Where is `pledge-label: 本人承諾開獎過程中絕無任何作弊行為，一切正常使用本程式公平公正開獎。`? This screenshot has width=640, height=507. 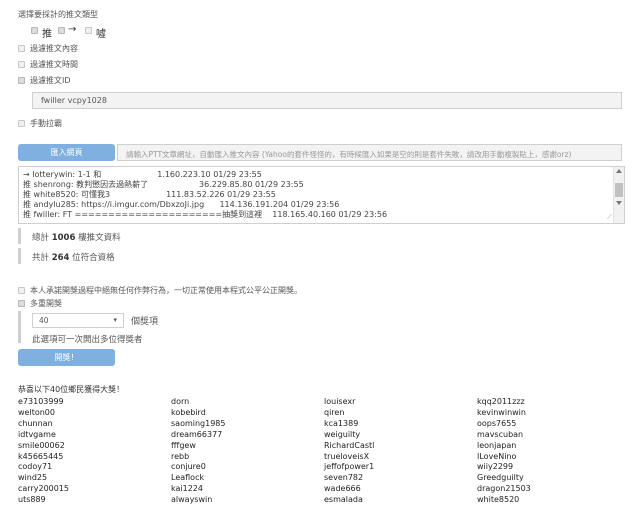
pledge-label: 本人承諾開獎過程中絕無任何作弊行為，一切正常使用本程式公平公正開獎。 is located at coordinates (166, 290).